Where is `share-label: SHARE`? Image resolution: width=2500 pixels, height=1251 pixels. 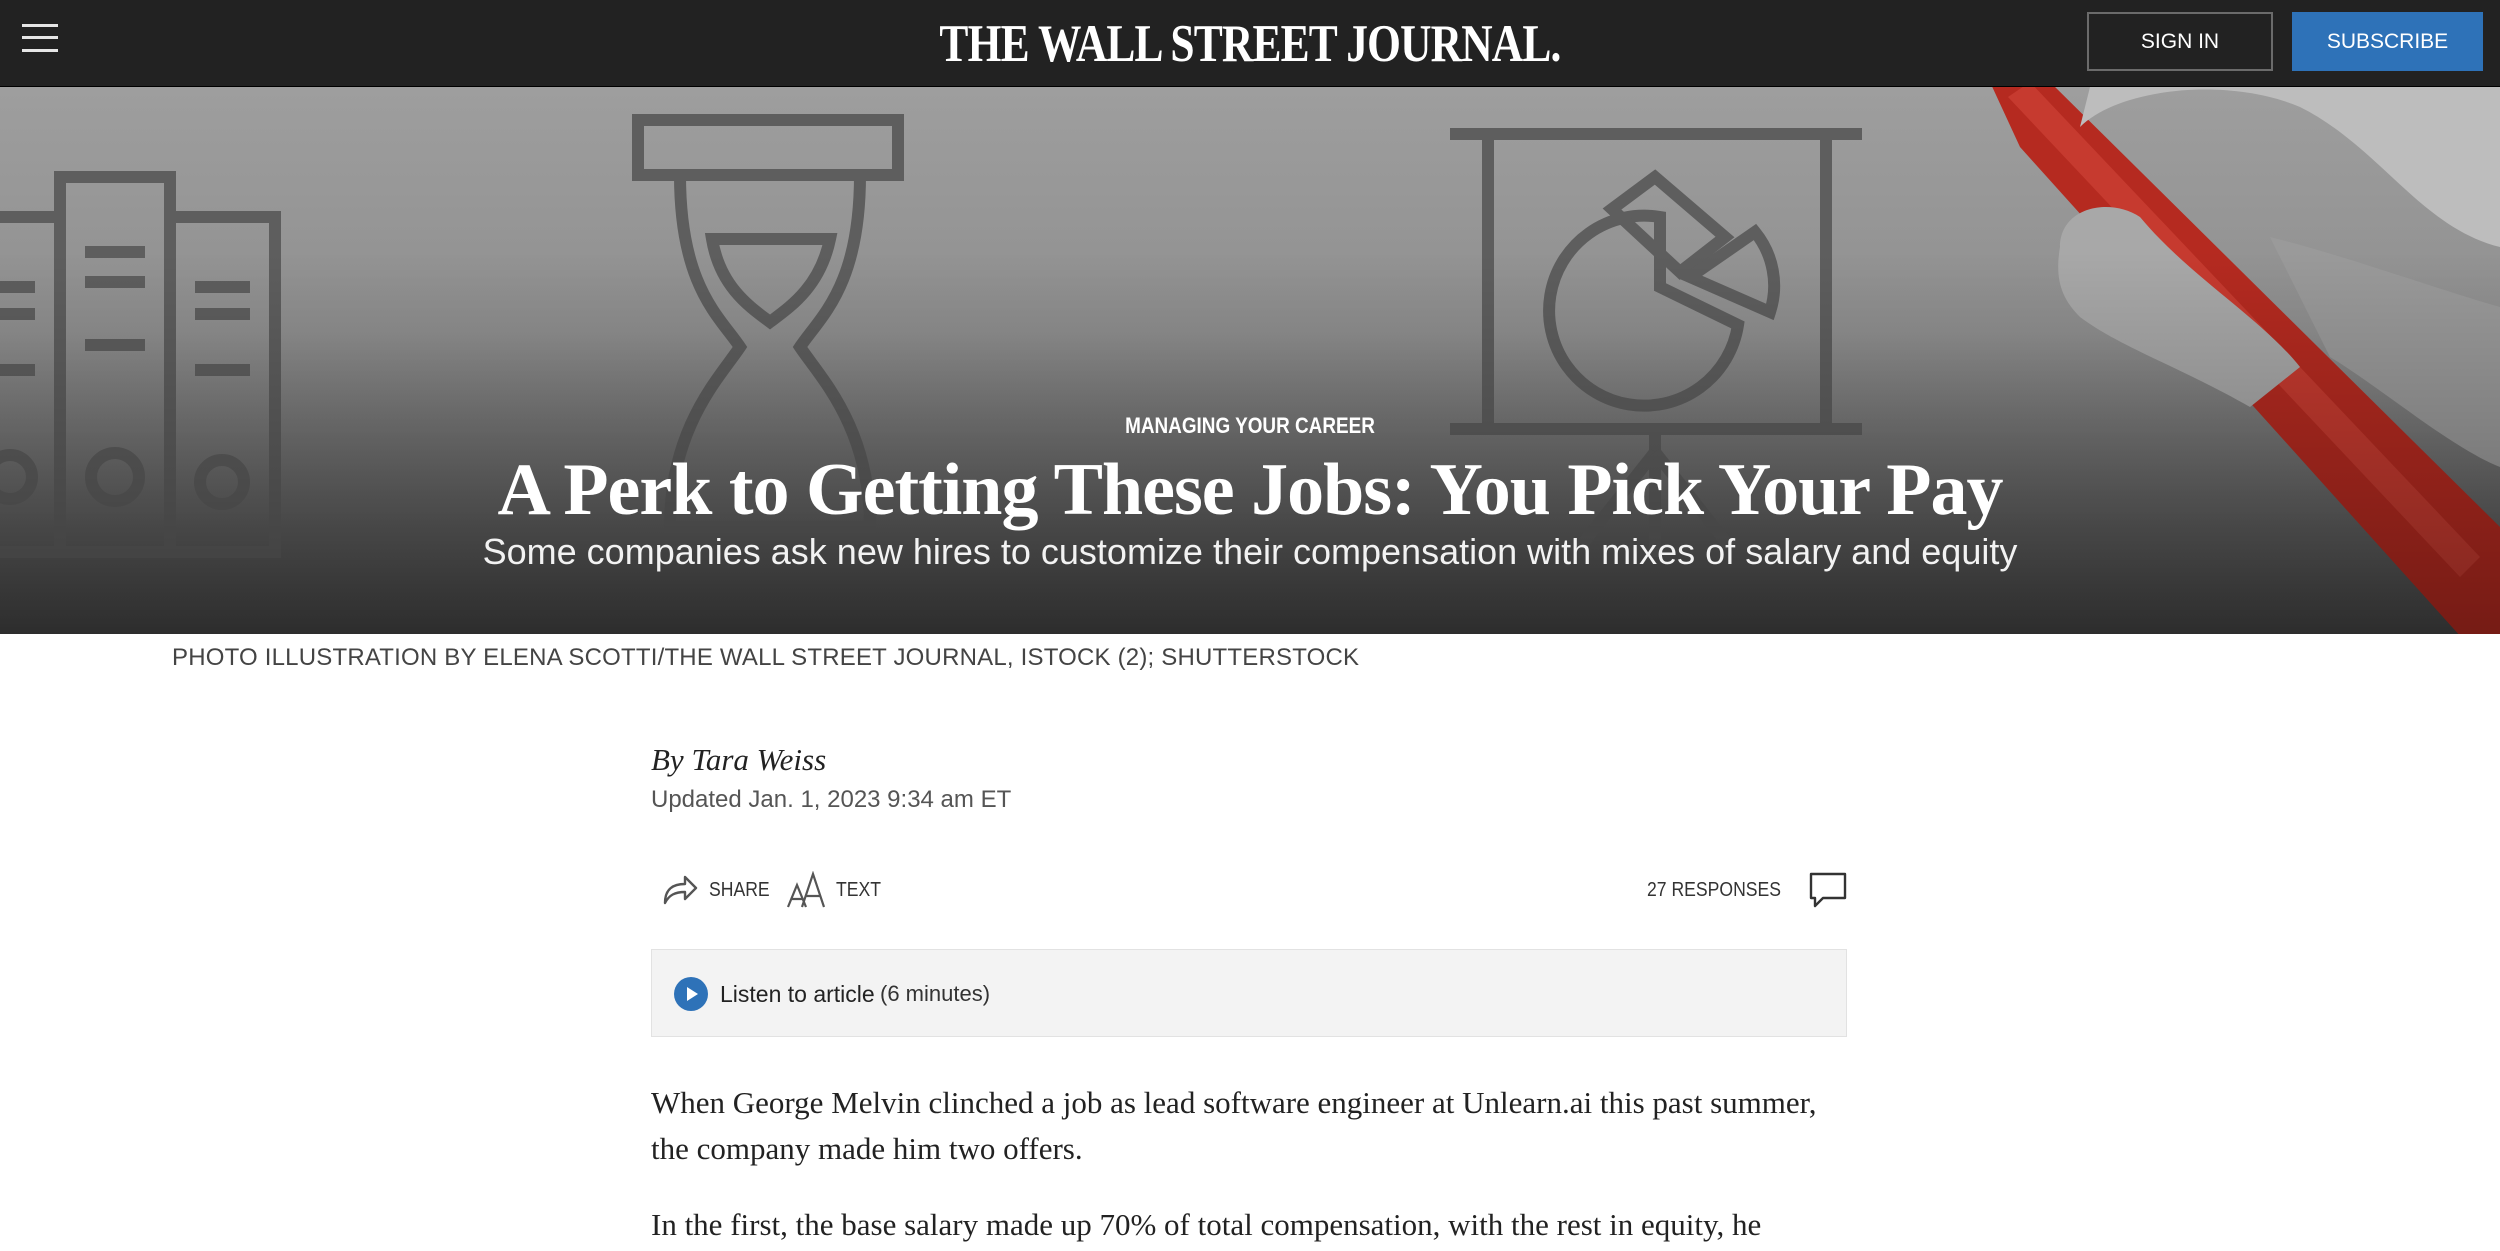
share-label: SHARE is located at coordinates (739, 889).